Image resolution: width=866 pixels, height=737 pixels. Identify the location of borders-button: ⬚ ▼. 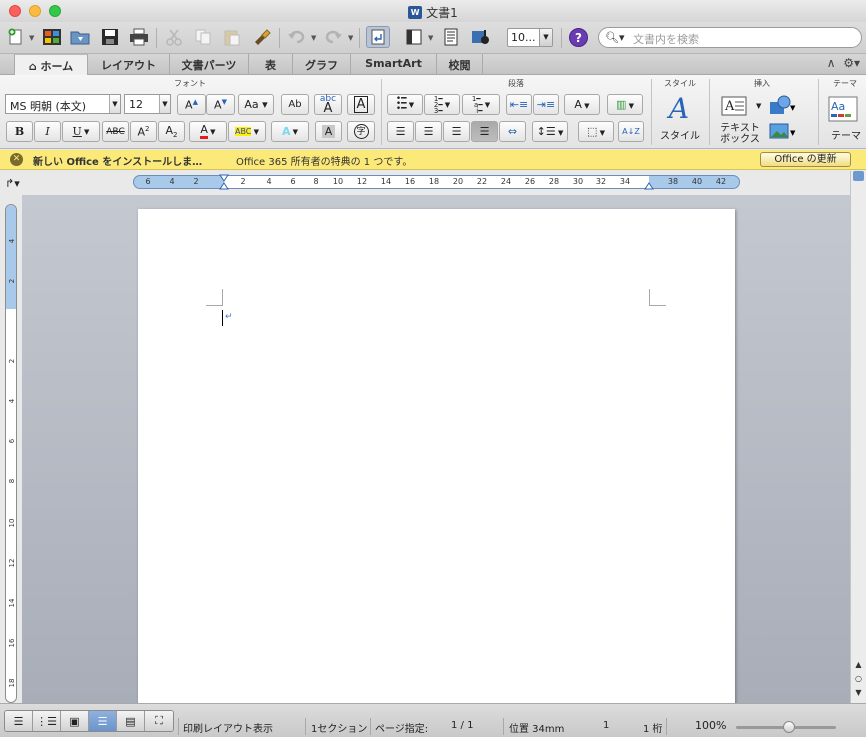
(596, 131).